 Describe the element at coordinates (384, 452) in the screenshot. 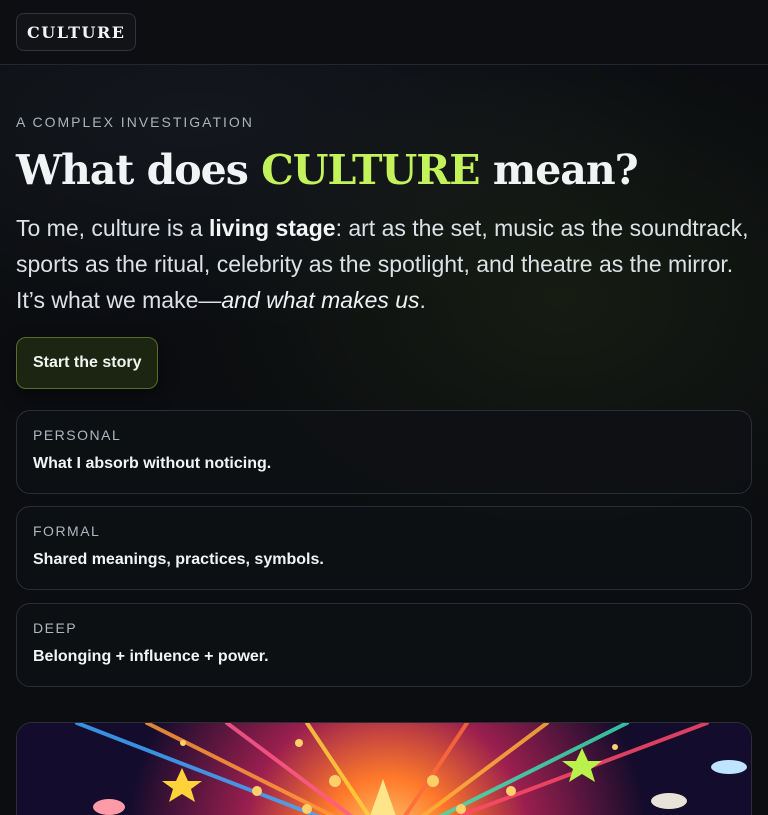

I see `definition-card-personal: PERSONAL What I absorb without noticing.` at that location.